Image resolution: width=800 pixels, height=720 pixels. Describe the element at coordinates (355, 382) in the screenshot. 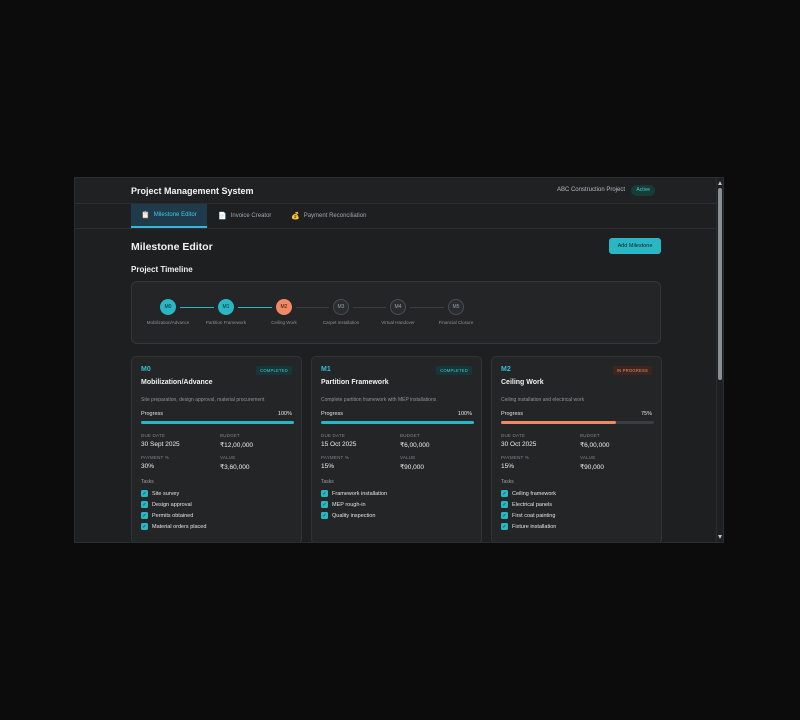

I see `milestone-name: Partition Framework` at that location.